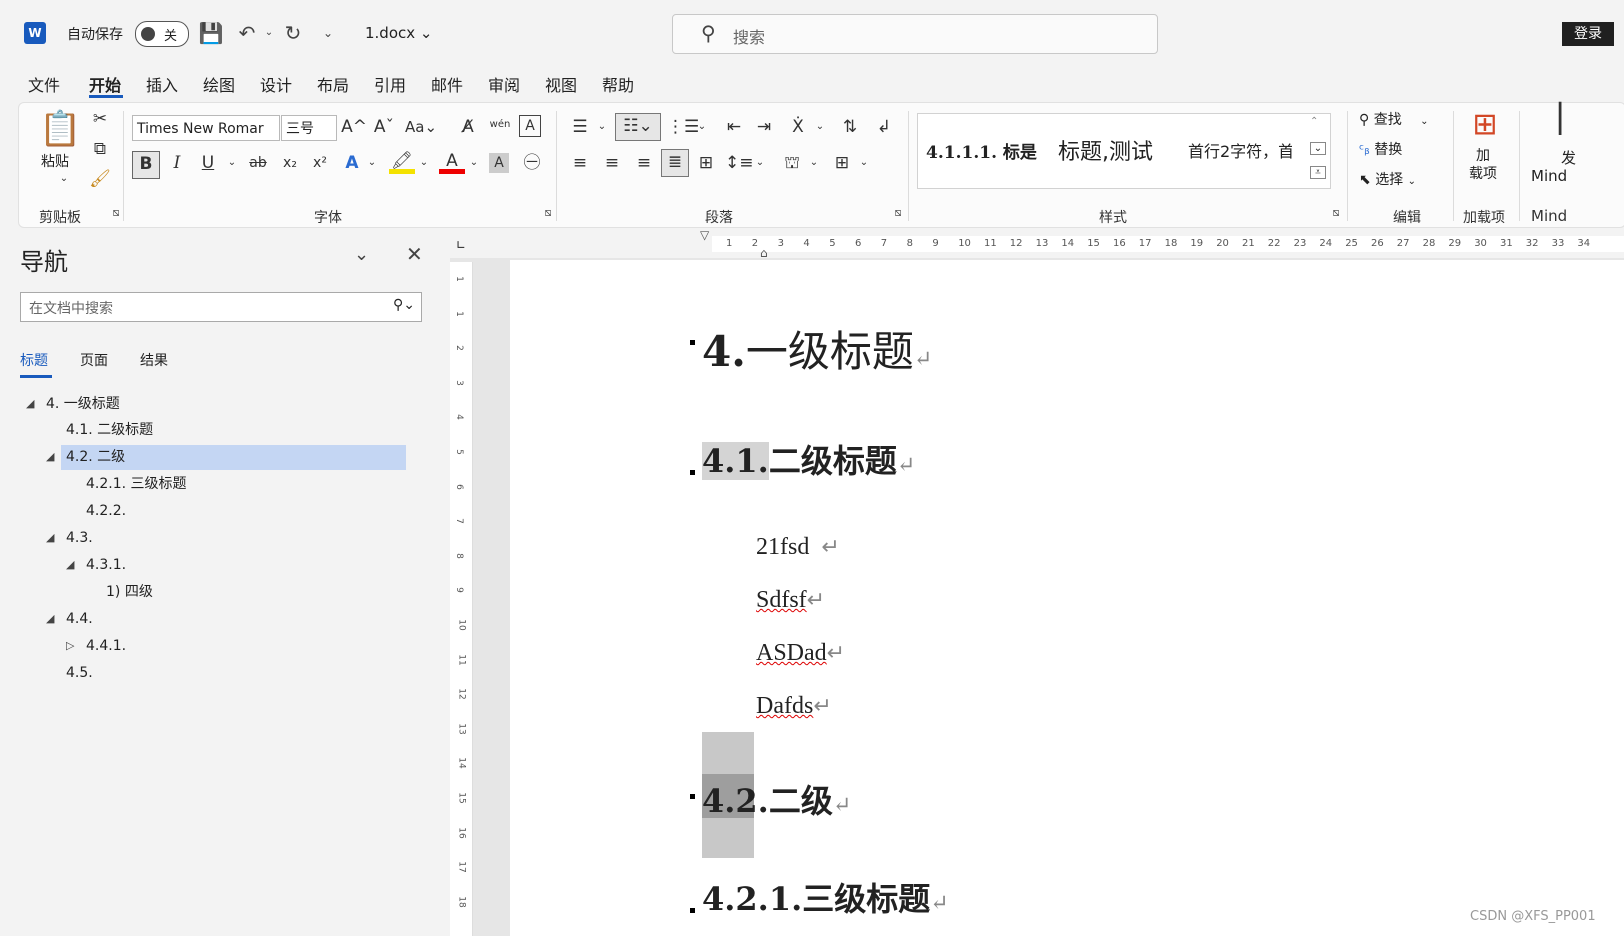 Image resolution: width=1624 pixels, height=936 pixels. I want to click on doc-heading-3: 4.2.1.三级标题↵, so click(825, 897).